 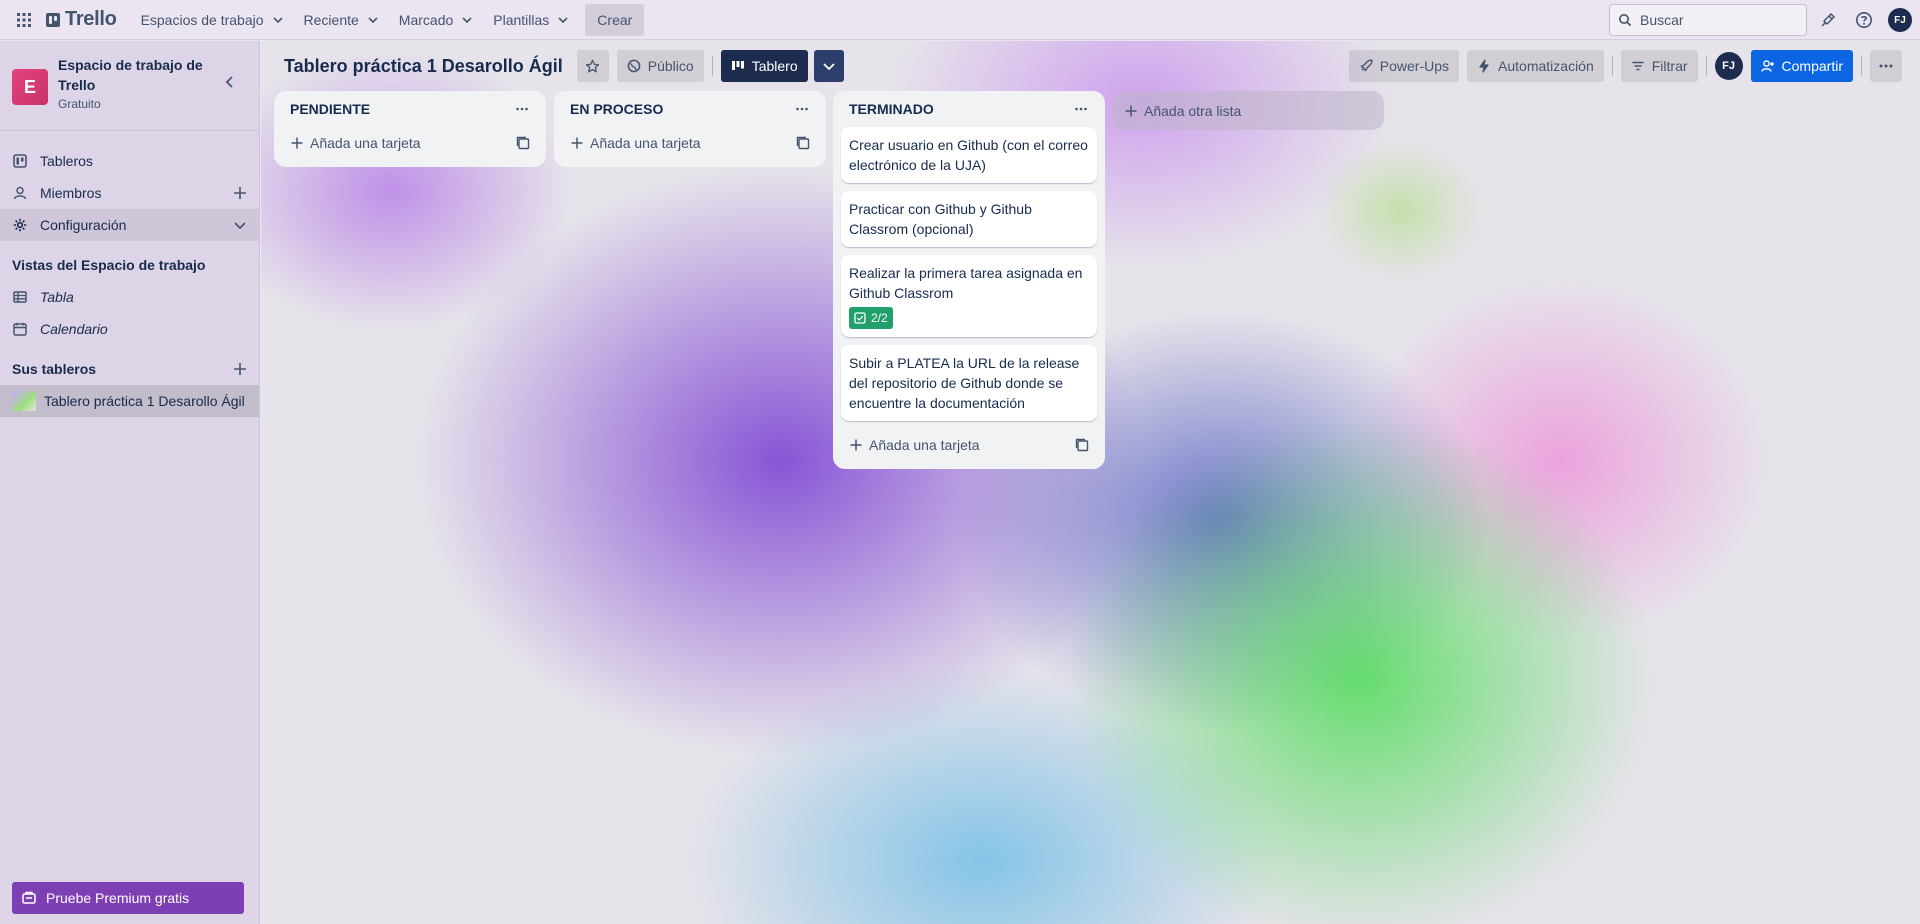 I want to click on try-premium-button: Pruebe Premium gratis, so click(x=128, y=898).